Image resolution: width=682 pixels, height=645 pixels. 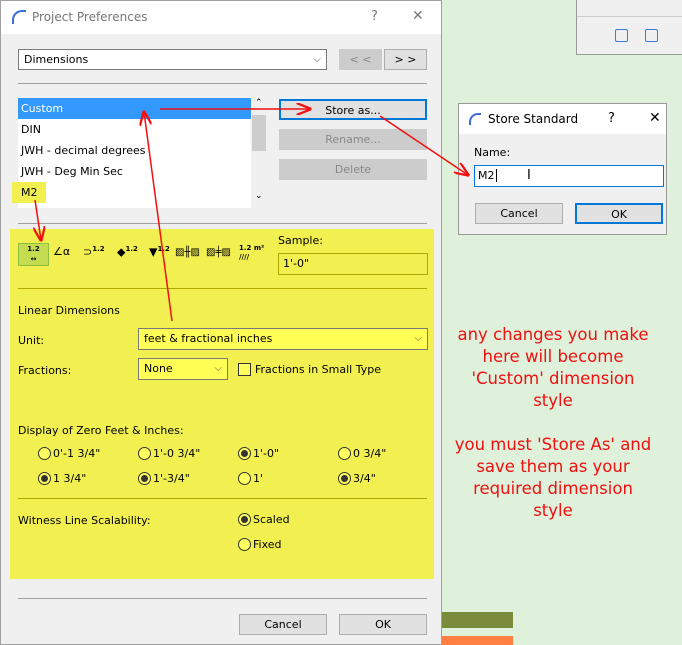 I want to click on arrow-m2-to-icons, so click(x=38, y=219).